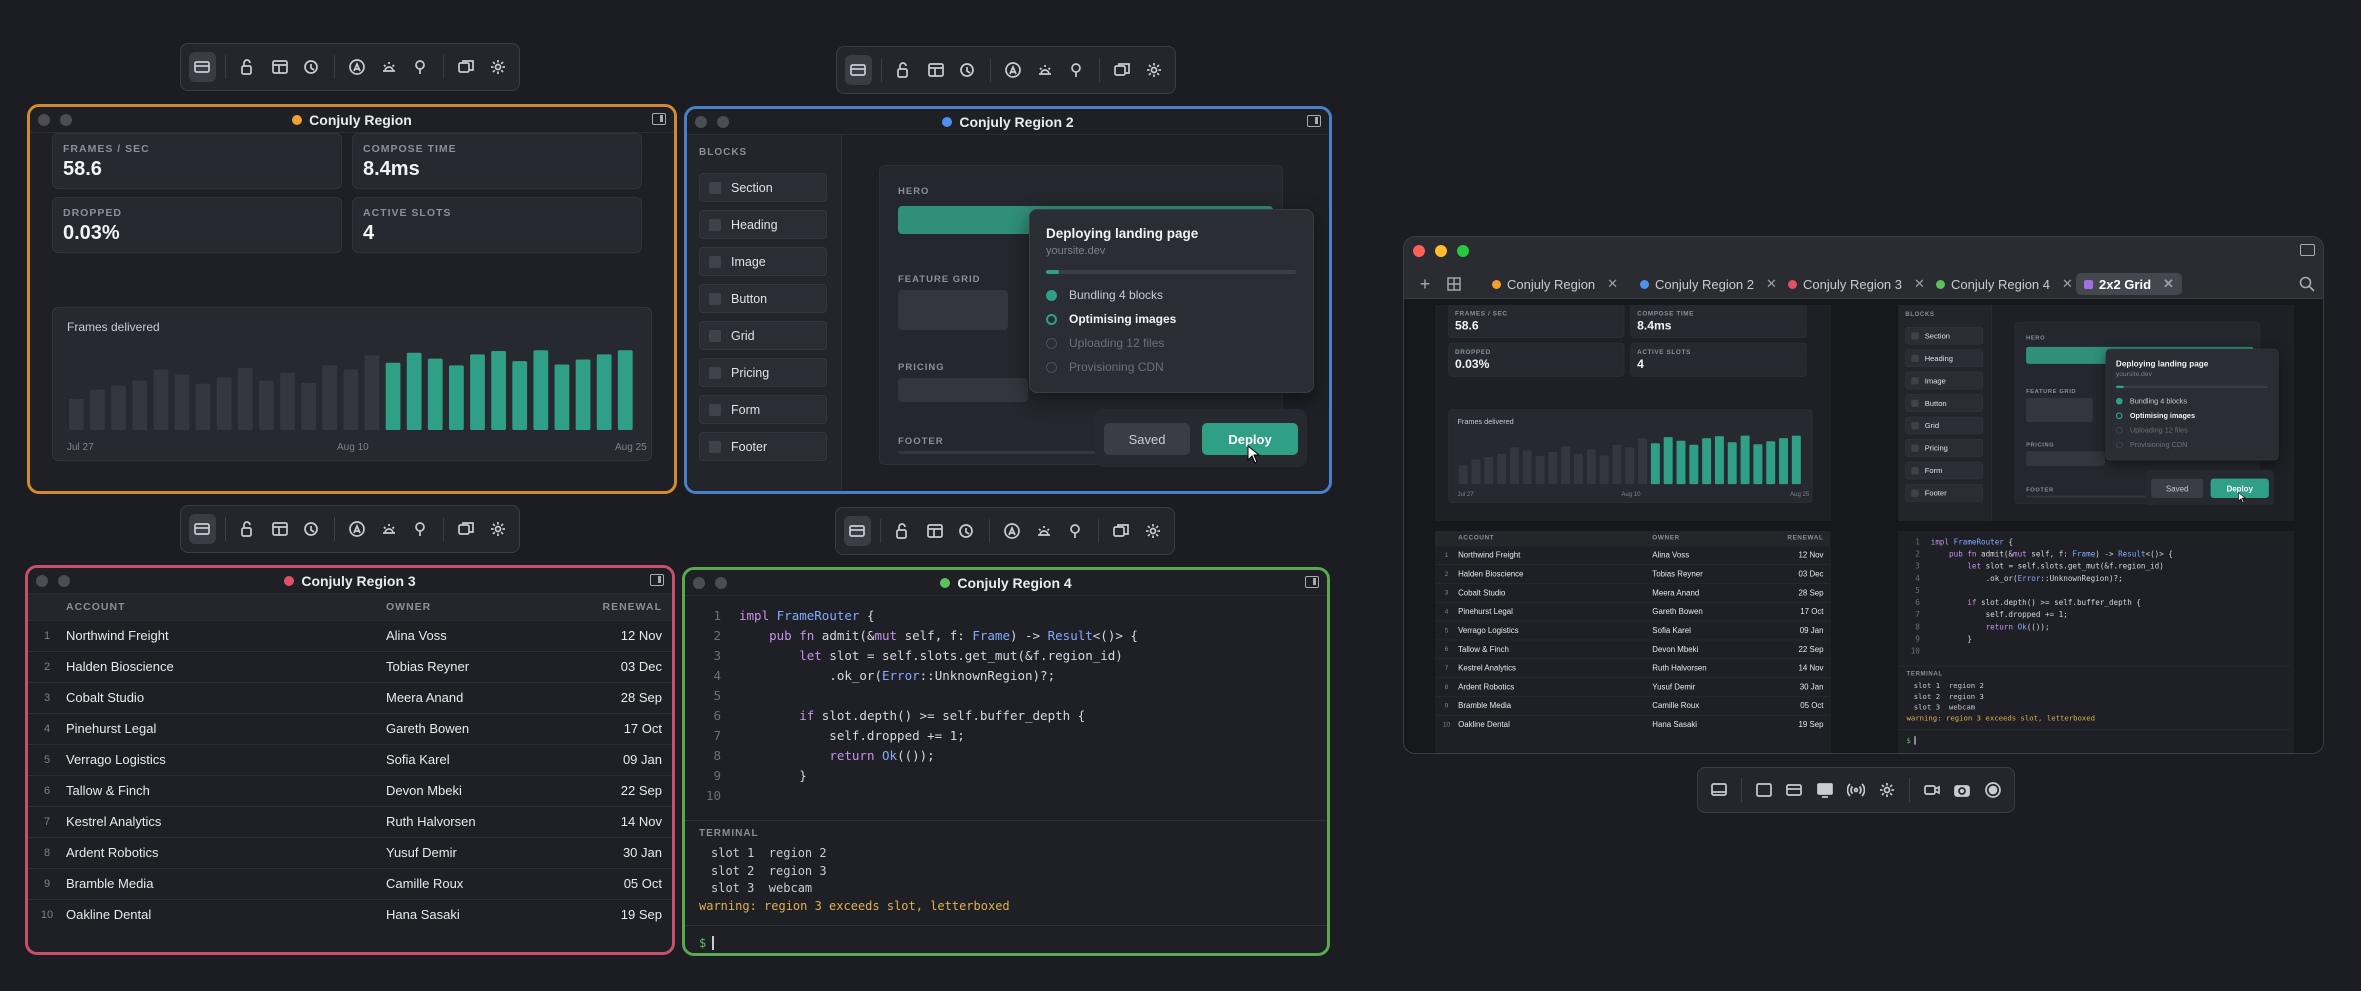  What do you see at coordinates (1419, 251) in the screenshot?
I see `close-window-button` at bounding box center [1419, 251].